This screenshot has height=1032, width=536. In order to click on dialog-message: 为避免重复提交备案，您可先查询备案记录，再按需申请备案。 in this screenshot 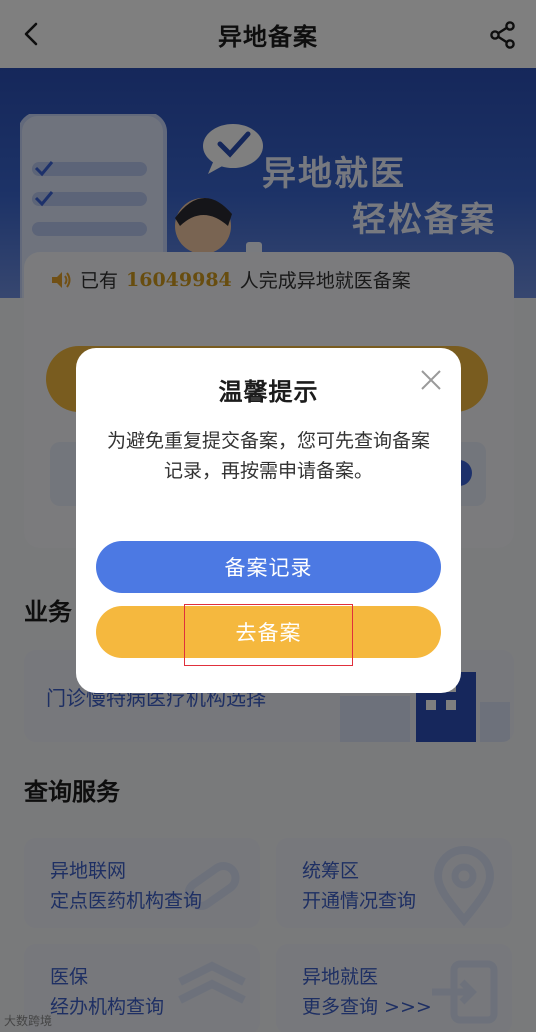, I will do `click(268, 456)`.